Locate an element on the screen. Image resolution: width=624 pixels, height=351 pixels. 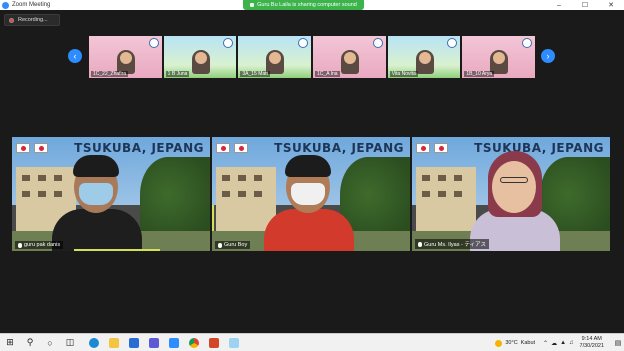
taskbar-powerpoint is located at coordinates (214, 342).